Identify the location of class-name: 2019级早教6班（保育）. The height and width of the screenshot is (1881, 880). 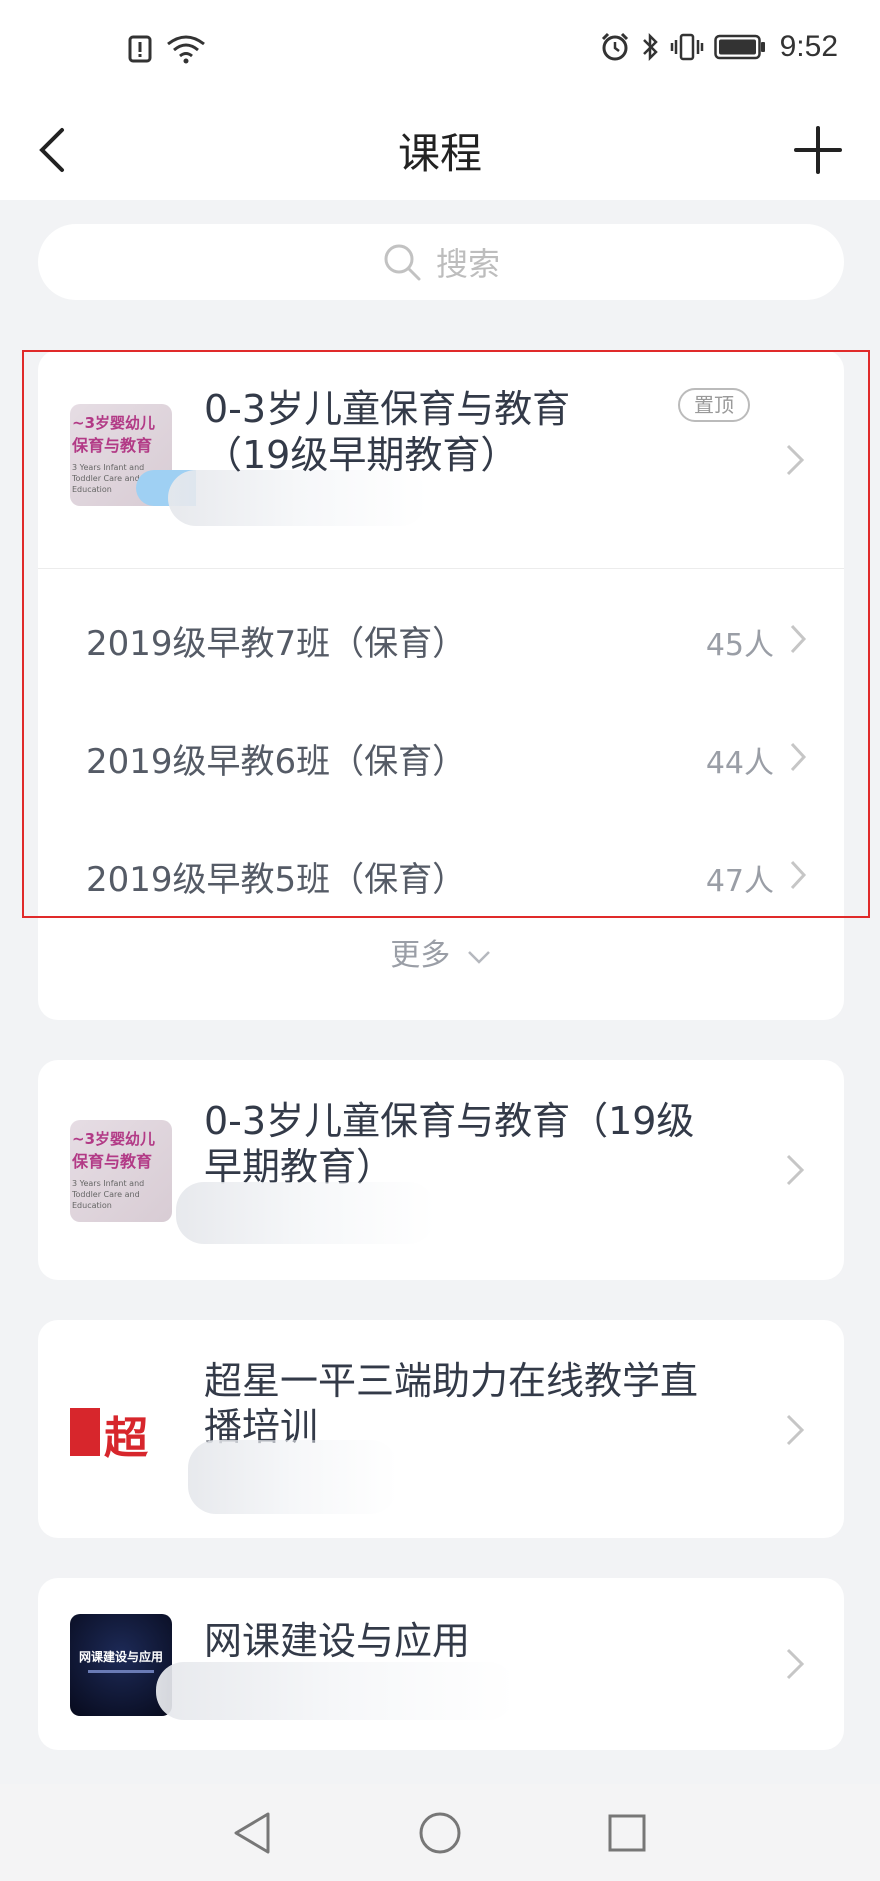
(276, 762).